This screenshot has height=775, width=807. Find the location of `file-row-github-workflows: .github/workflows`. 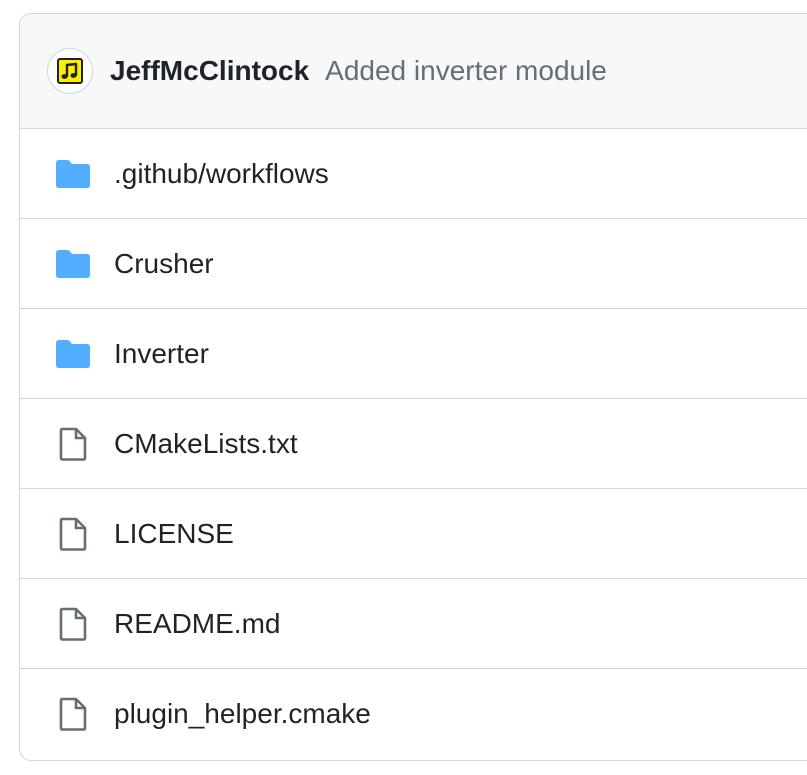

file-row-github-workflows: .github/workflows is located at coordinates (413, 174).